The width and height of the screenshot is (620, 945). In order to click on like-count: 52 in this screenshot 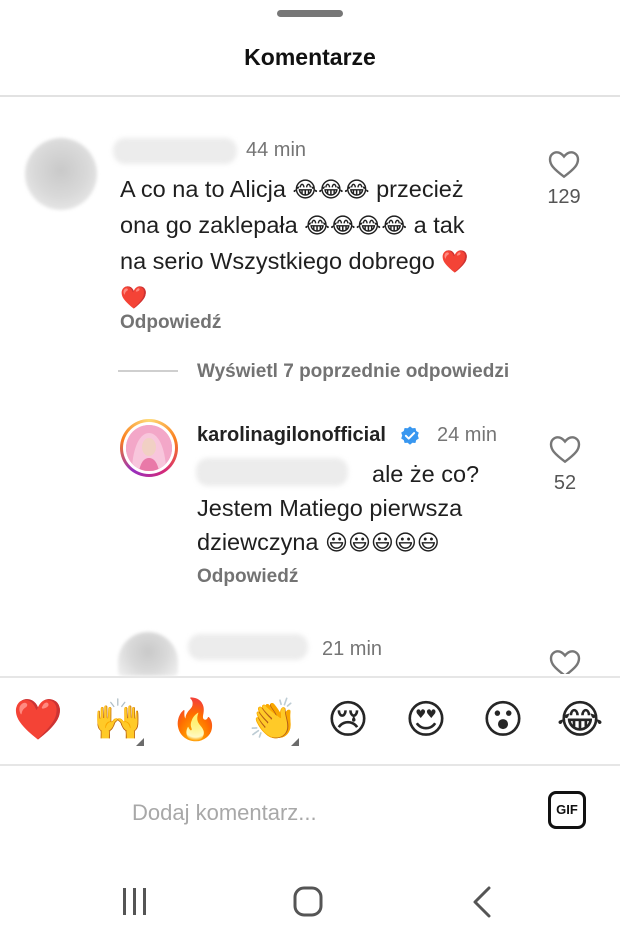, I will do `click(565, 483)`.